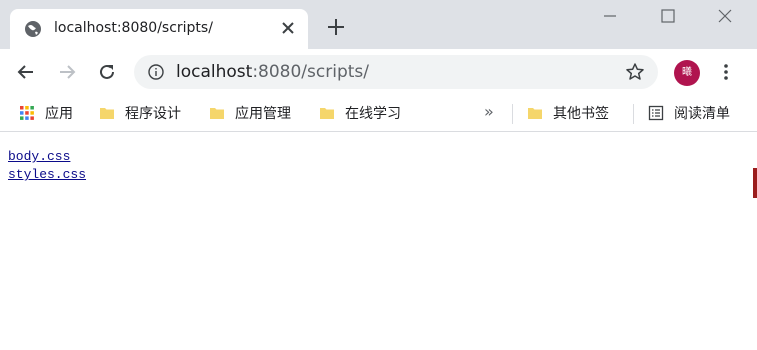 The width and height of the screenshot is (757, 350). What do you see at coordinates (26, 72) in the screenshot?
I see `back-arrow-icon` at bounding box center [26, 72].